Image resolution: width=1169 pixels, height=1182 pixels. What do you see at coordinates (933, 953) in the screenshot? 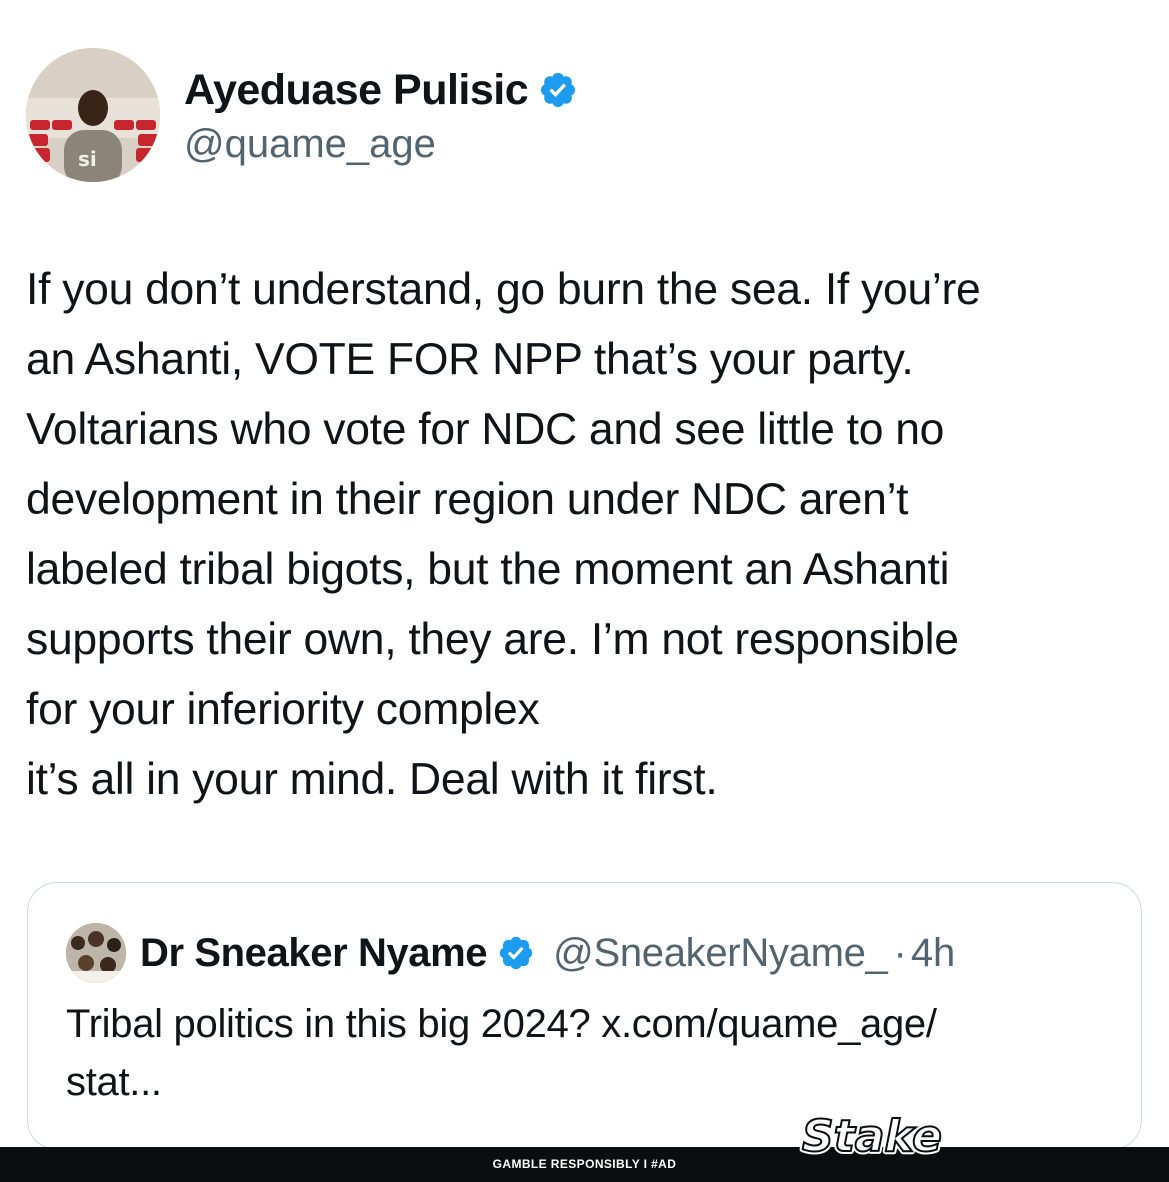
I see `quoted-timestamp: 4h` at bounding box center [933, 953].